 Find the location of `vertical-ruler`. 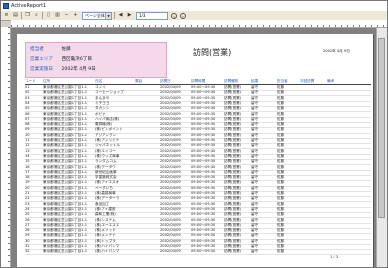

vertical-ruler is located at coordinates (6, 147).